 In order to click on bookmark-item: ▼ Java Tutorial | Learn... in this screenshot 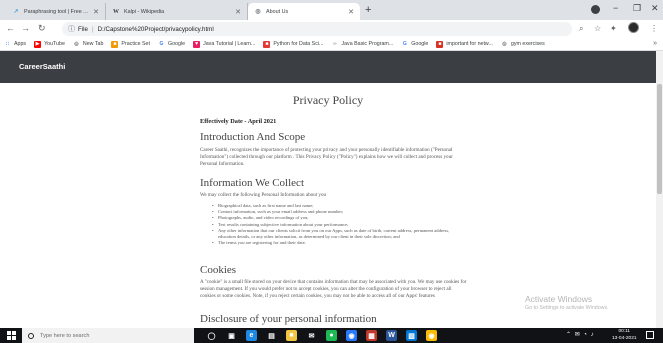, I will do `click(224, 44)`.